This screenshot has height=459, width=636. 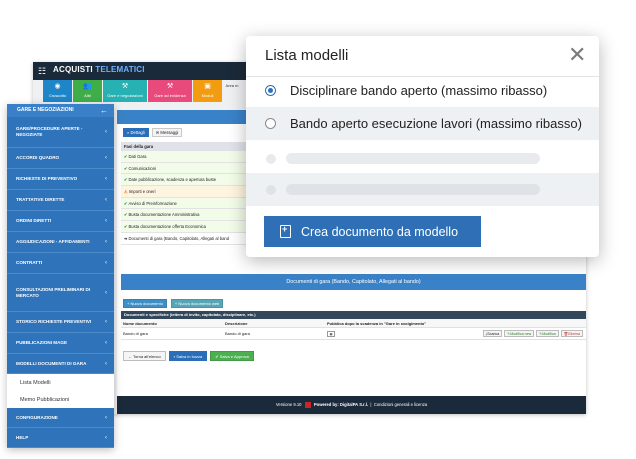 I want to click on warning-icon: ⚠, so click(x=126, y=192).